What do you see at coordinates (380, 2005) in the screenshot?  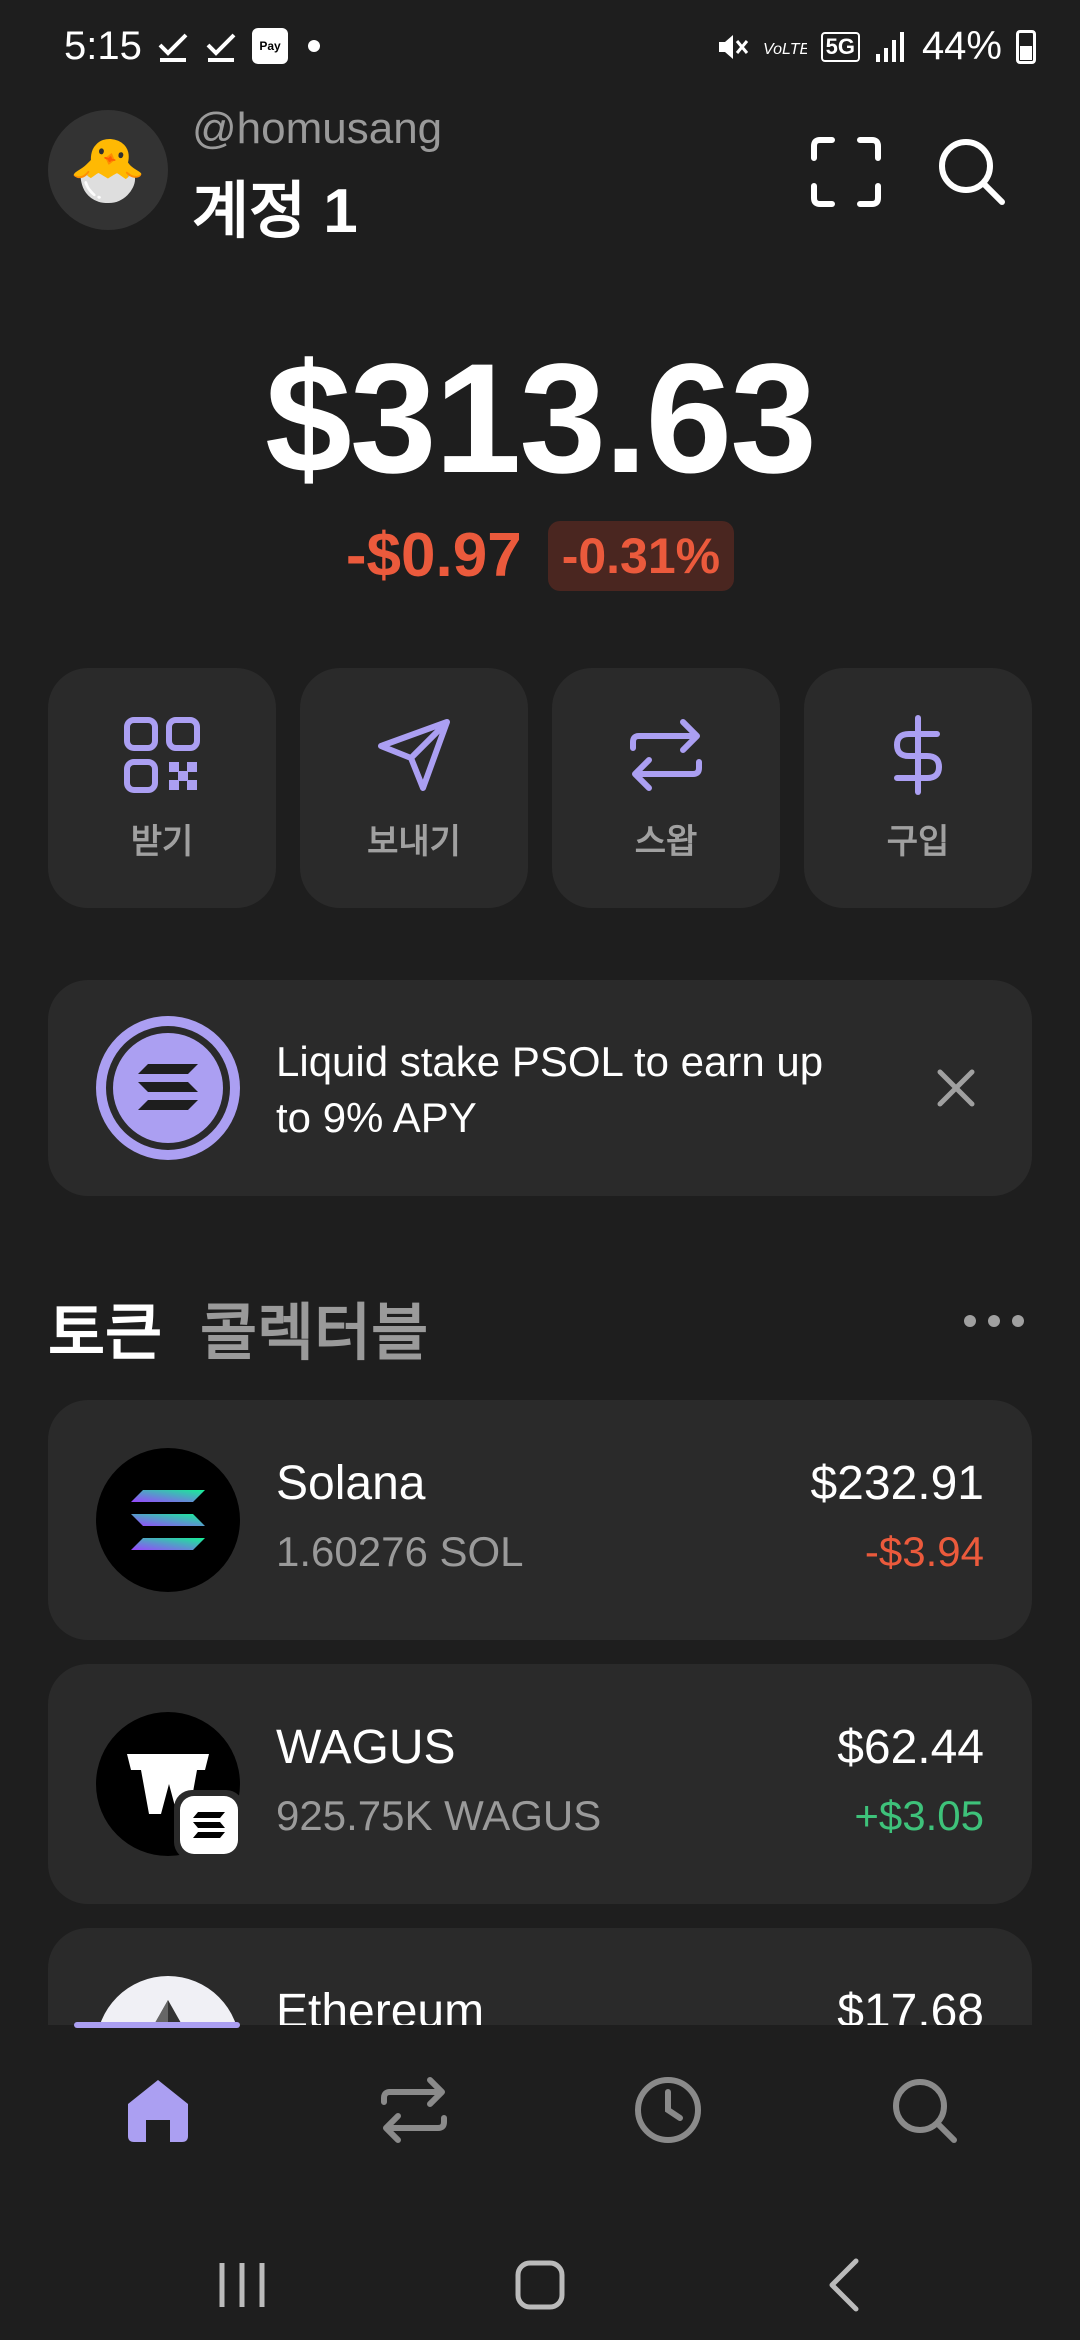 I see `token-name: Ethereum` at bounding box center [380, 2005].